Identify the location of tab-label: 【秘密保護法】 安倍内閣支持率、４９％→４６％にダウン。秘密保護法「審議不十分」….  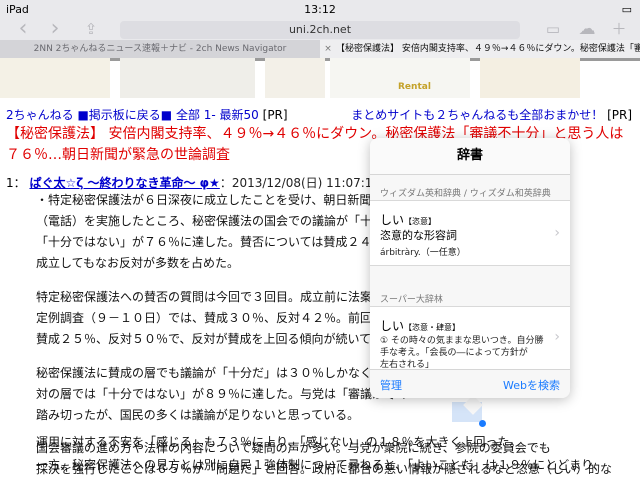
(488, 49).